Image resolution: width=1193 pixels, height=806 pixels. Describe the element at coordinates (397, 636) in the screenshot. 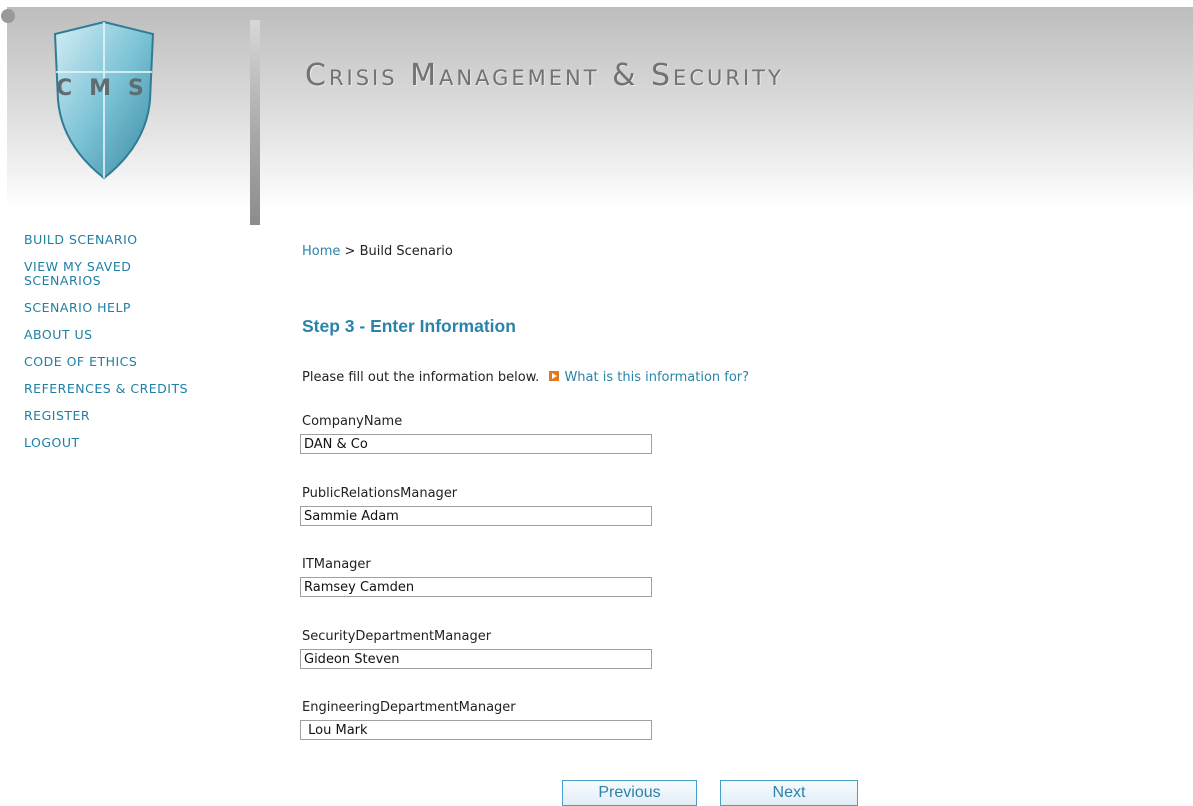

I see `security-manager-label: SecurityDepartmentManager` at that location.